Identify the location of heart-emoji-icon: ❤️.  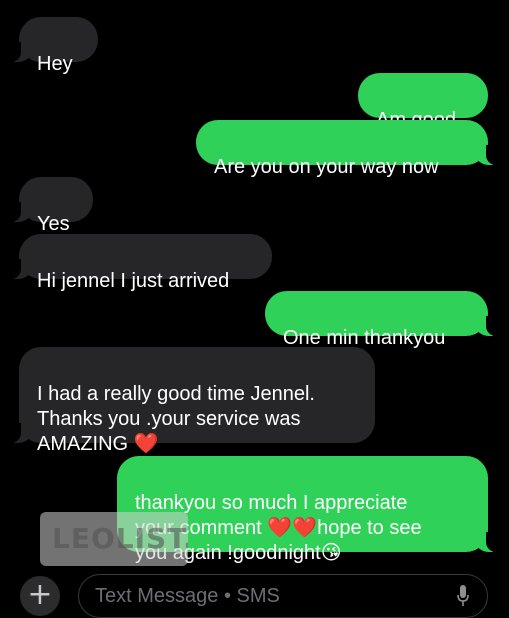
(146, 444).